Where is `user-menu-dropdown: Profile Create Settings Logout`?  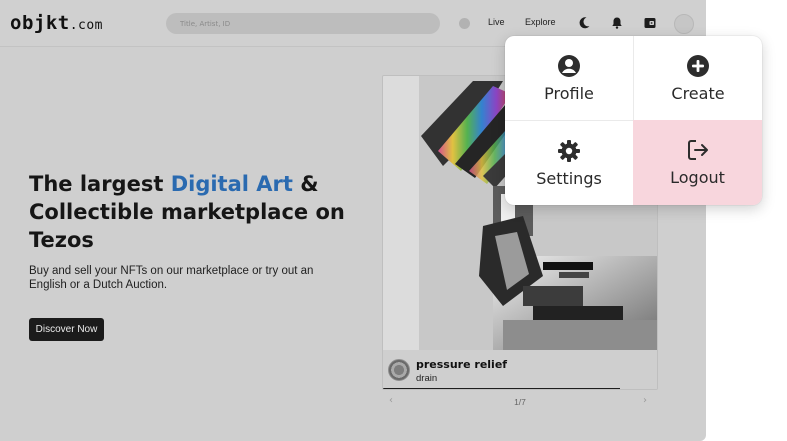
user-menu-dropdown: Profile Create Settings Logout is located at coordinates (633, 120).